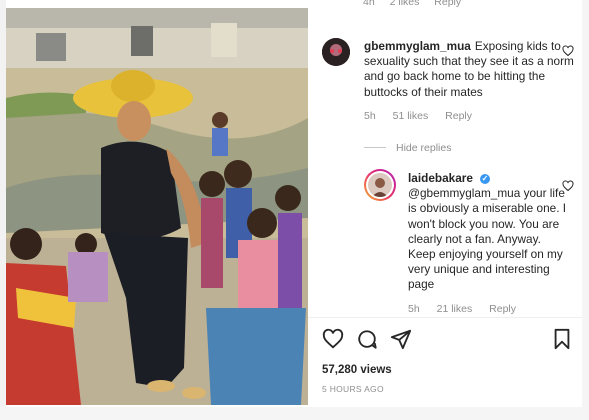  I want to click on divider, so click(445, 317).